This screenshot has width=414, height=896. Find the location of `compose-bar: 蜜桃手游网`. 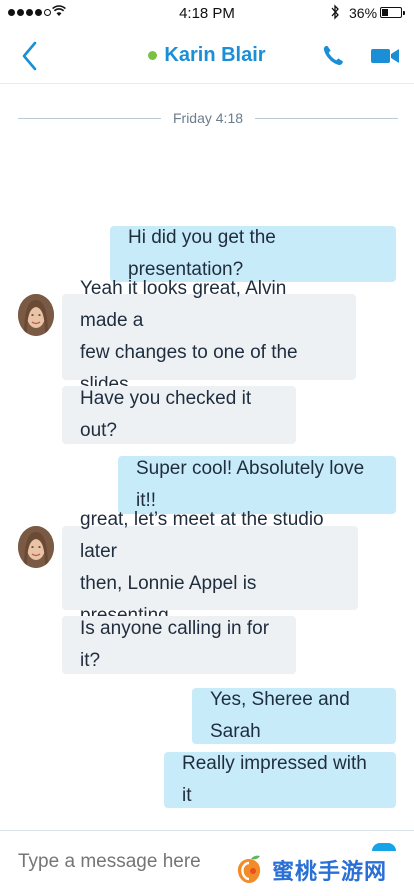

compose-bar: 蜜桃手游网 is located at coordinates (207, 863).